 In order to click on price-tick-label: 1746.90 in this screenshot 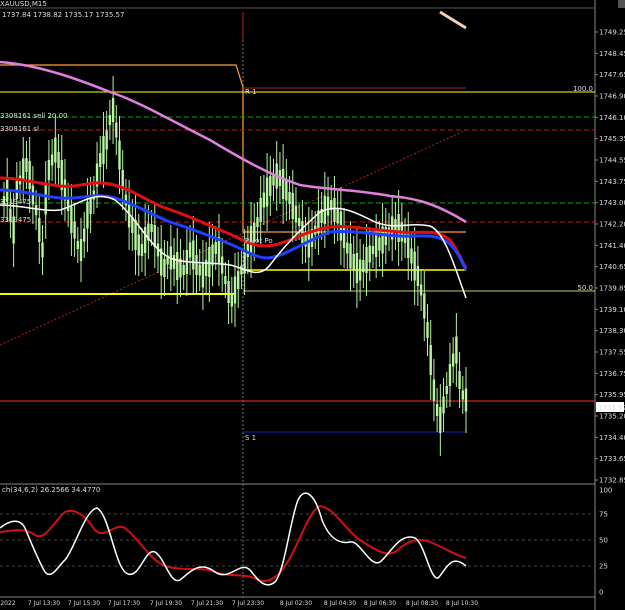, I will do `click(612, 97)`.